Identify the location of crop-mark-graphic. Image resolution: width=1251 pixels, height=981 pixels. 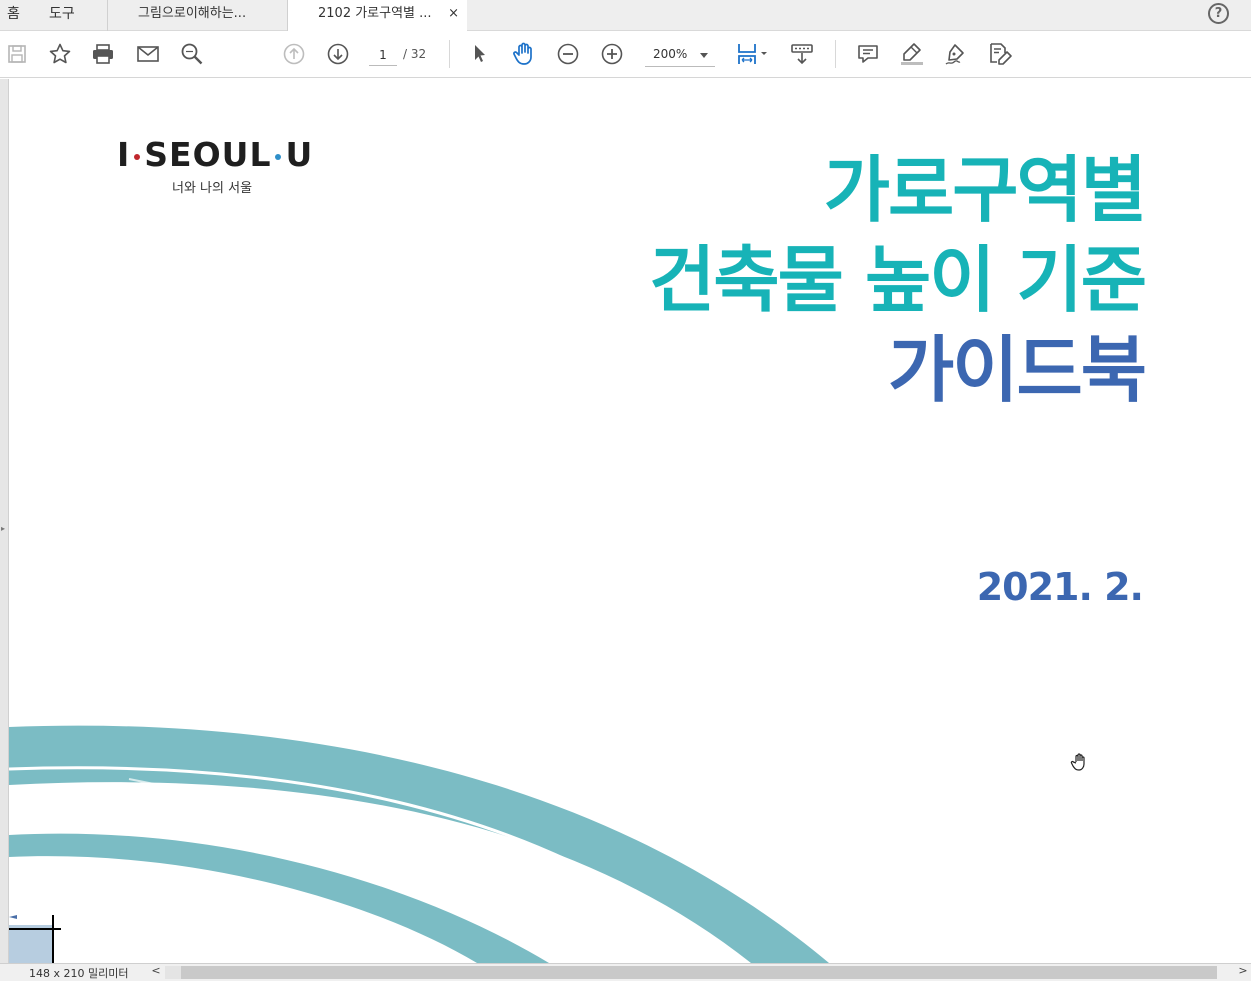
(35, 939).